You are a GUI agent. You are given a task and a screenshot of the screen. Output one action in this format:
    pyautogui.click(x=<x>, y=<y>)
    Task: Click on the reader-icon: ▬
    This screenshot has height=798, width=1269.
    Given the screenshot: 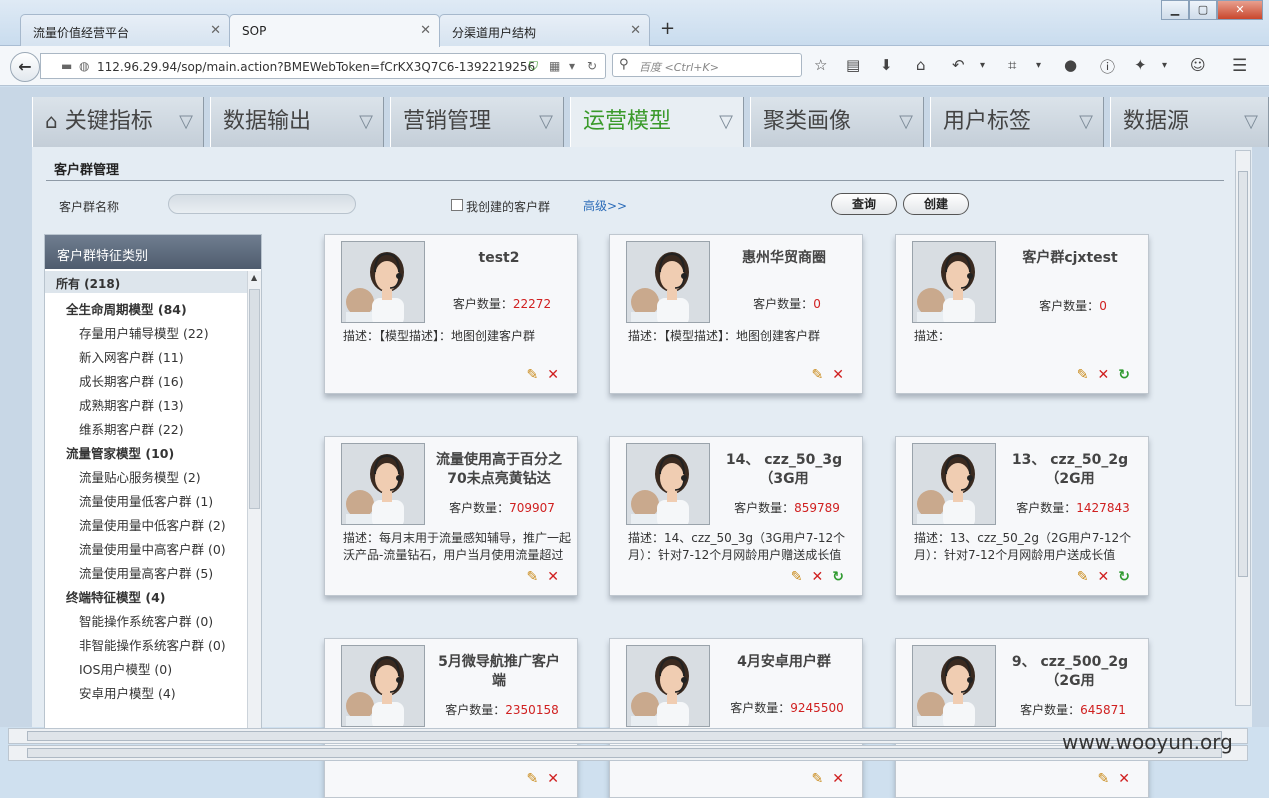 What is the action you would take?
    pyautogui.click(x=66, y=66)
    